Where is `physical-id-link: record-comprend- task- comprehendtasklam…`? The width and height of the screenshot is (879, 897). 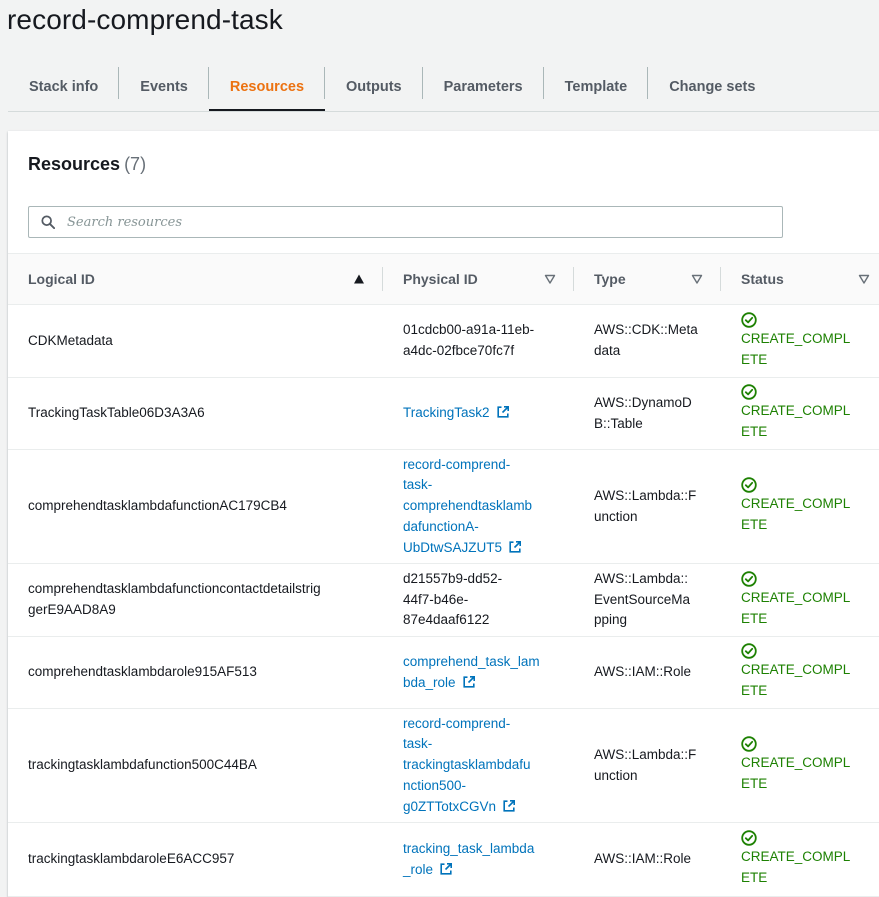
physical-id-link: record-comprend- task- comprehendtasklam… is located at coordinates (484, 505).